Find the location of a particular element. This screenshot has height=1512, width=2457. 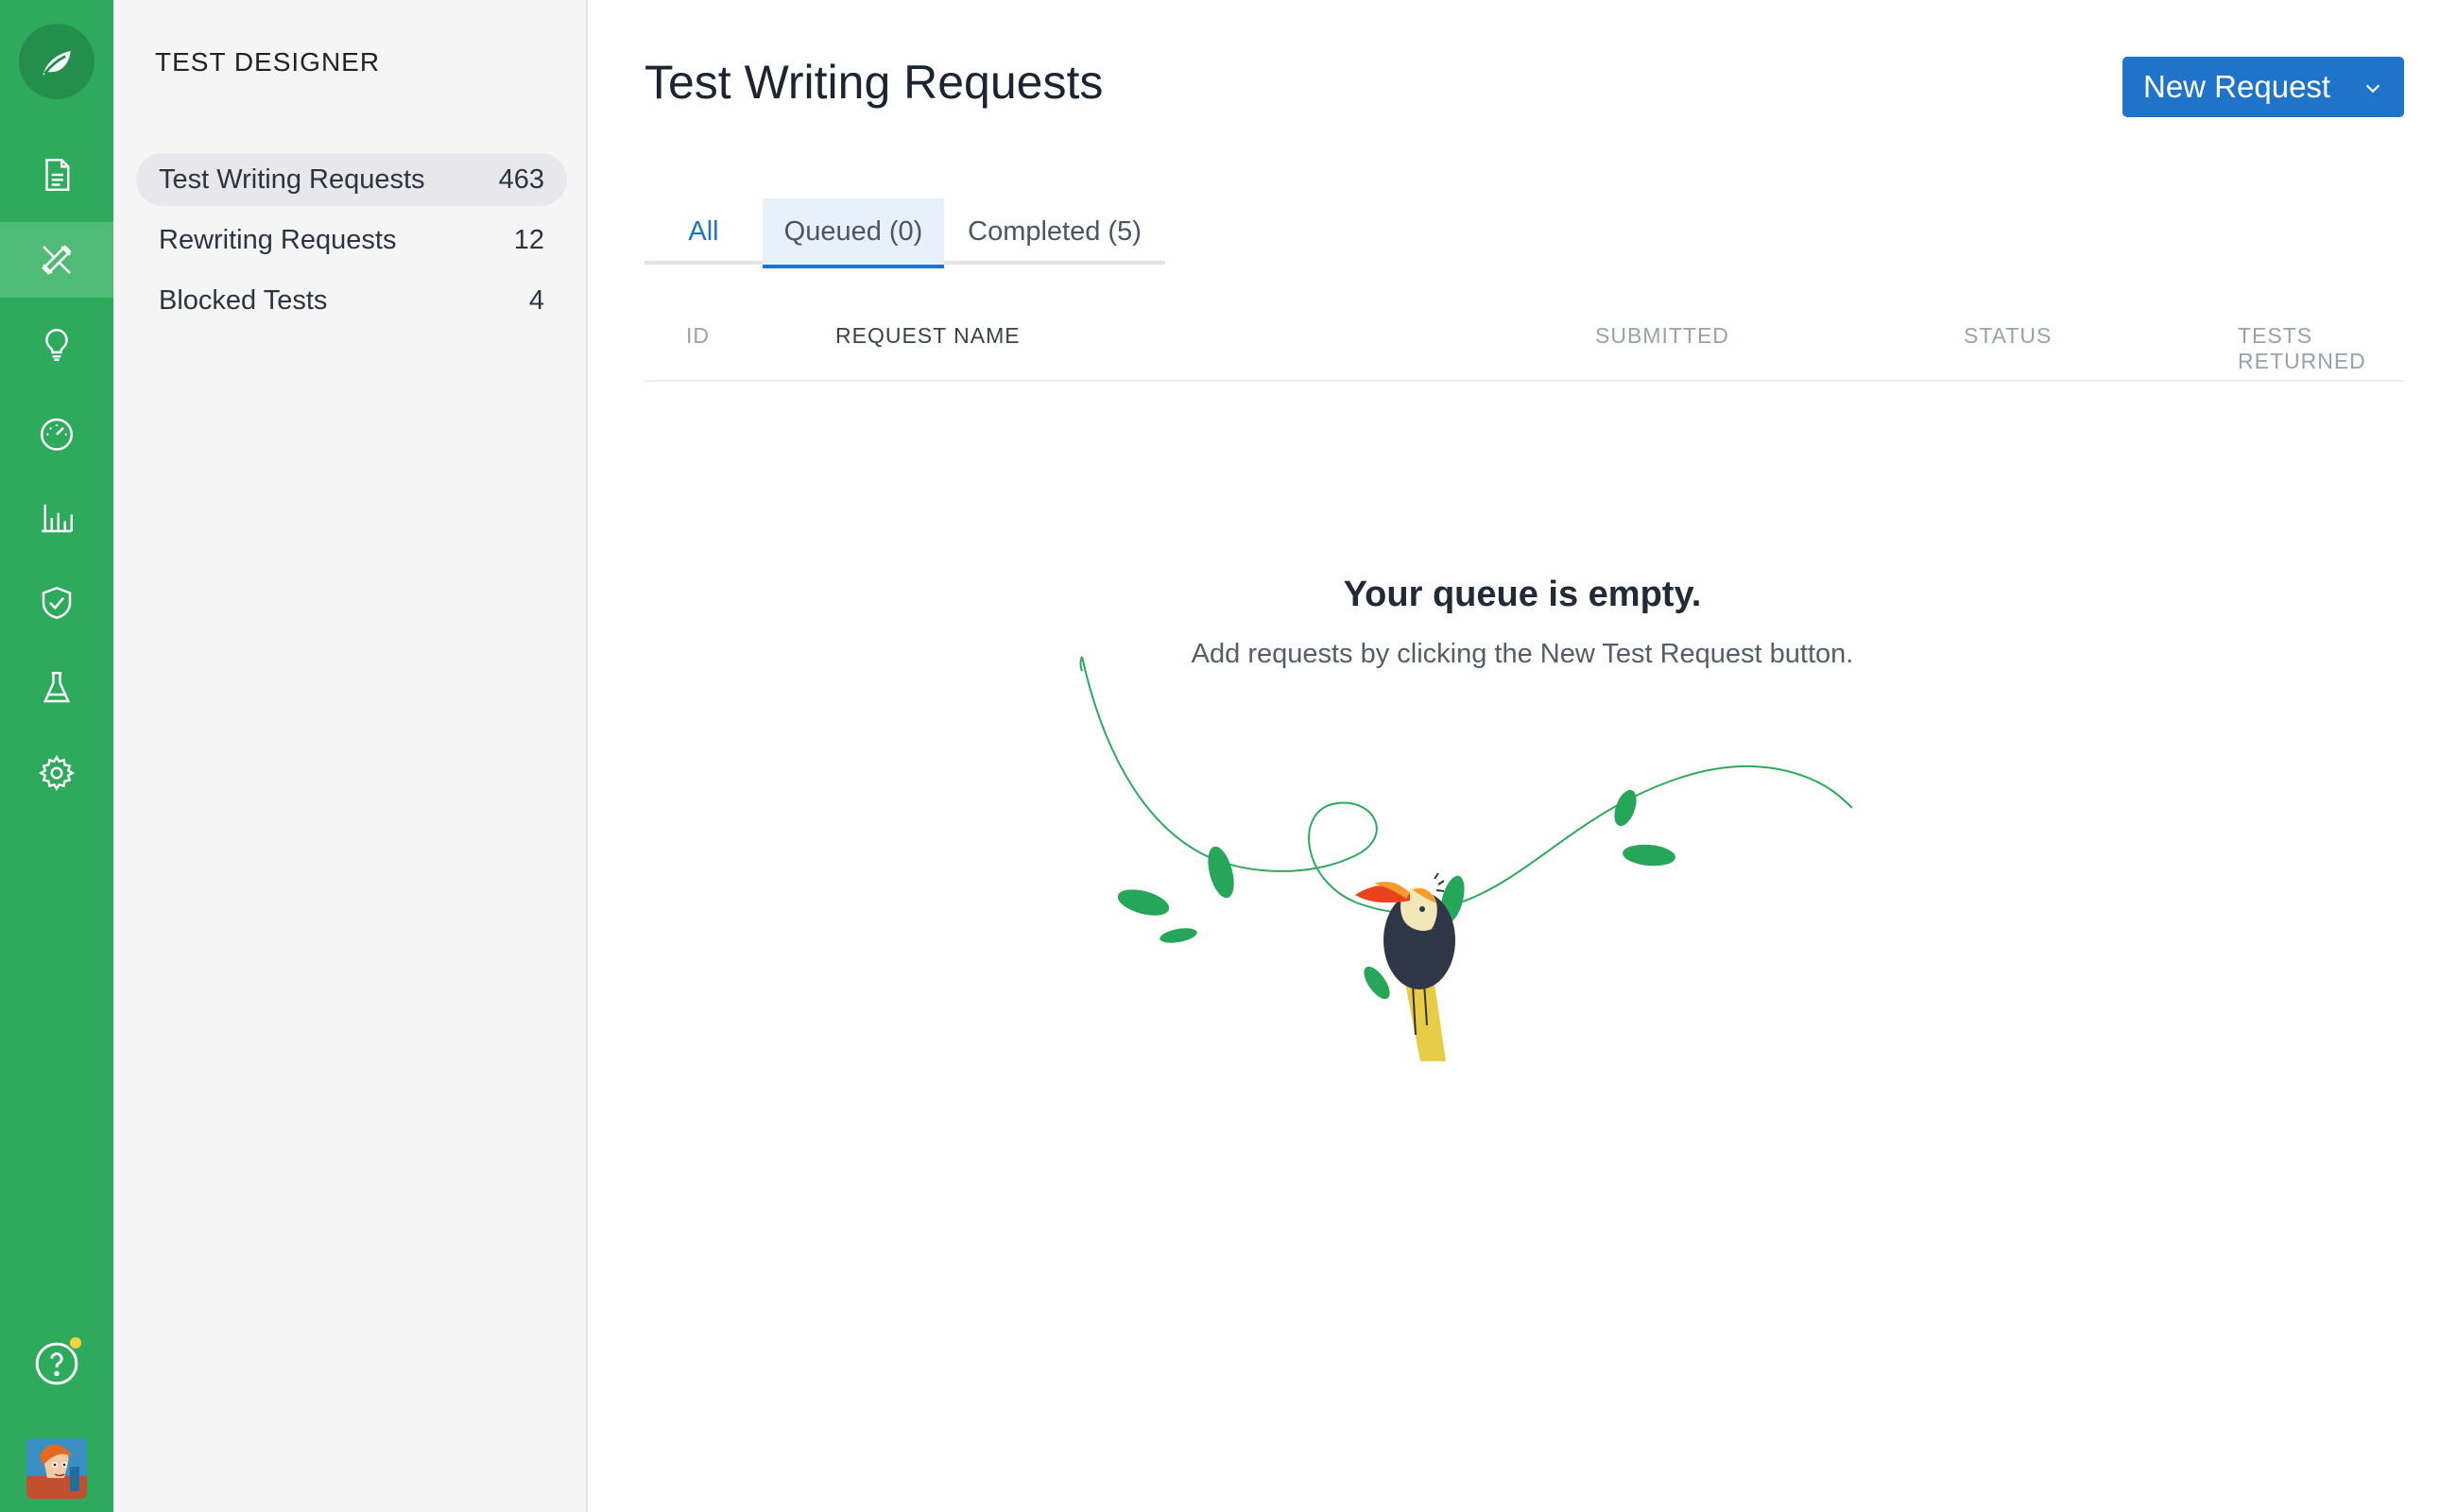

bar-chart-icon is located at coordinates (56, 518).